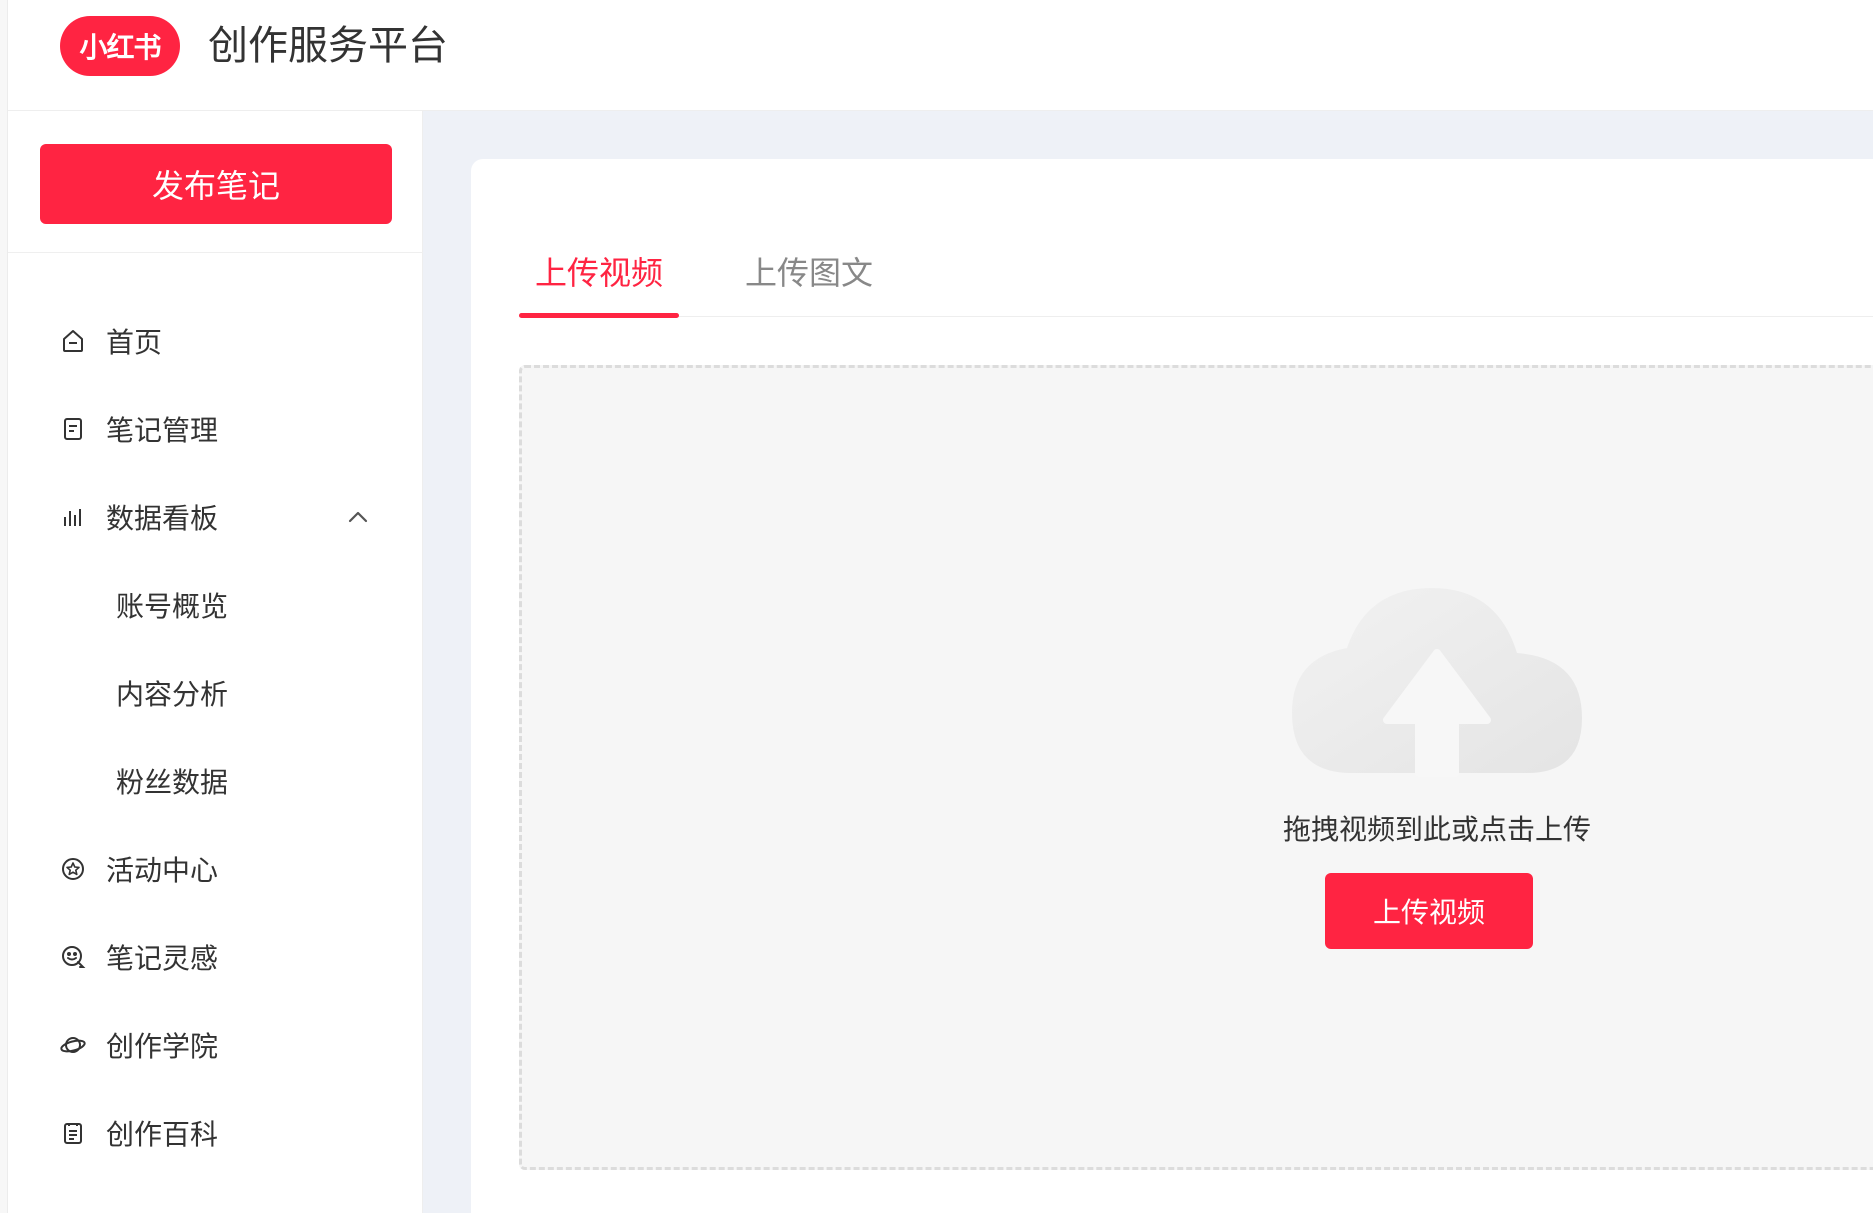 This screenshot has width=1873, height=1213. Describe the element at coordinates (215, 341) in the screenshot. I see `sidebar-item-home: 首页` at that location.